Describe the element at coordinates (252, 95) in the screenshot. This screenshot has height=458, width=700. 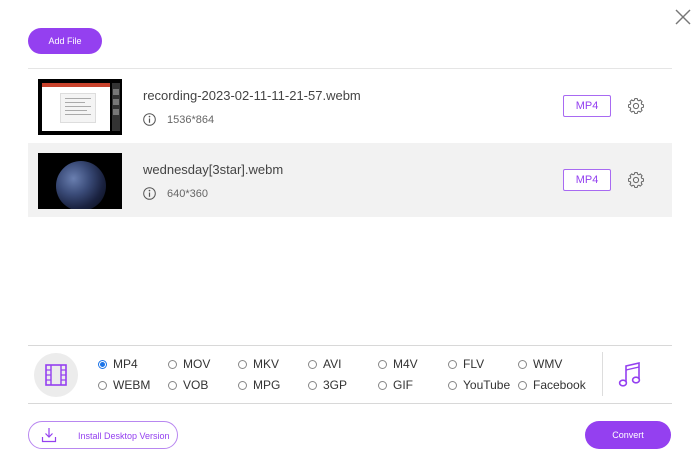
I see `file-name: recording-2023-02-11-11-21-57.webm` at that location.